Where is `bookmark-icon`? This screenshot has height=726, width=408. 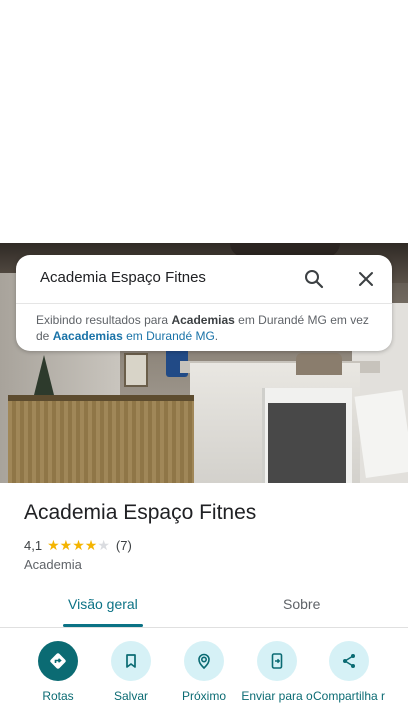 bookmark-icon is located at coordinates (131, 661).